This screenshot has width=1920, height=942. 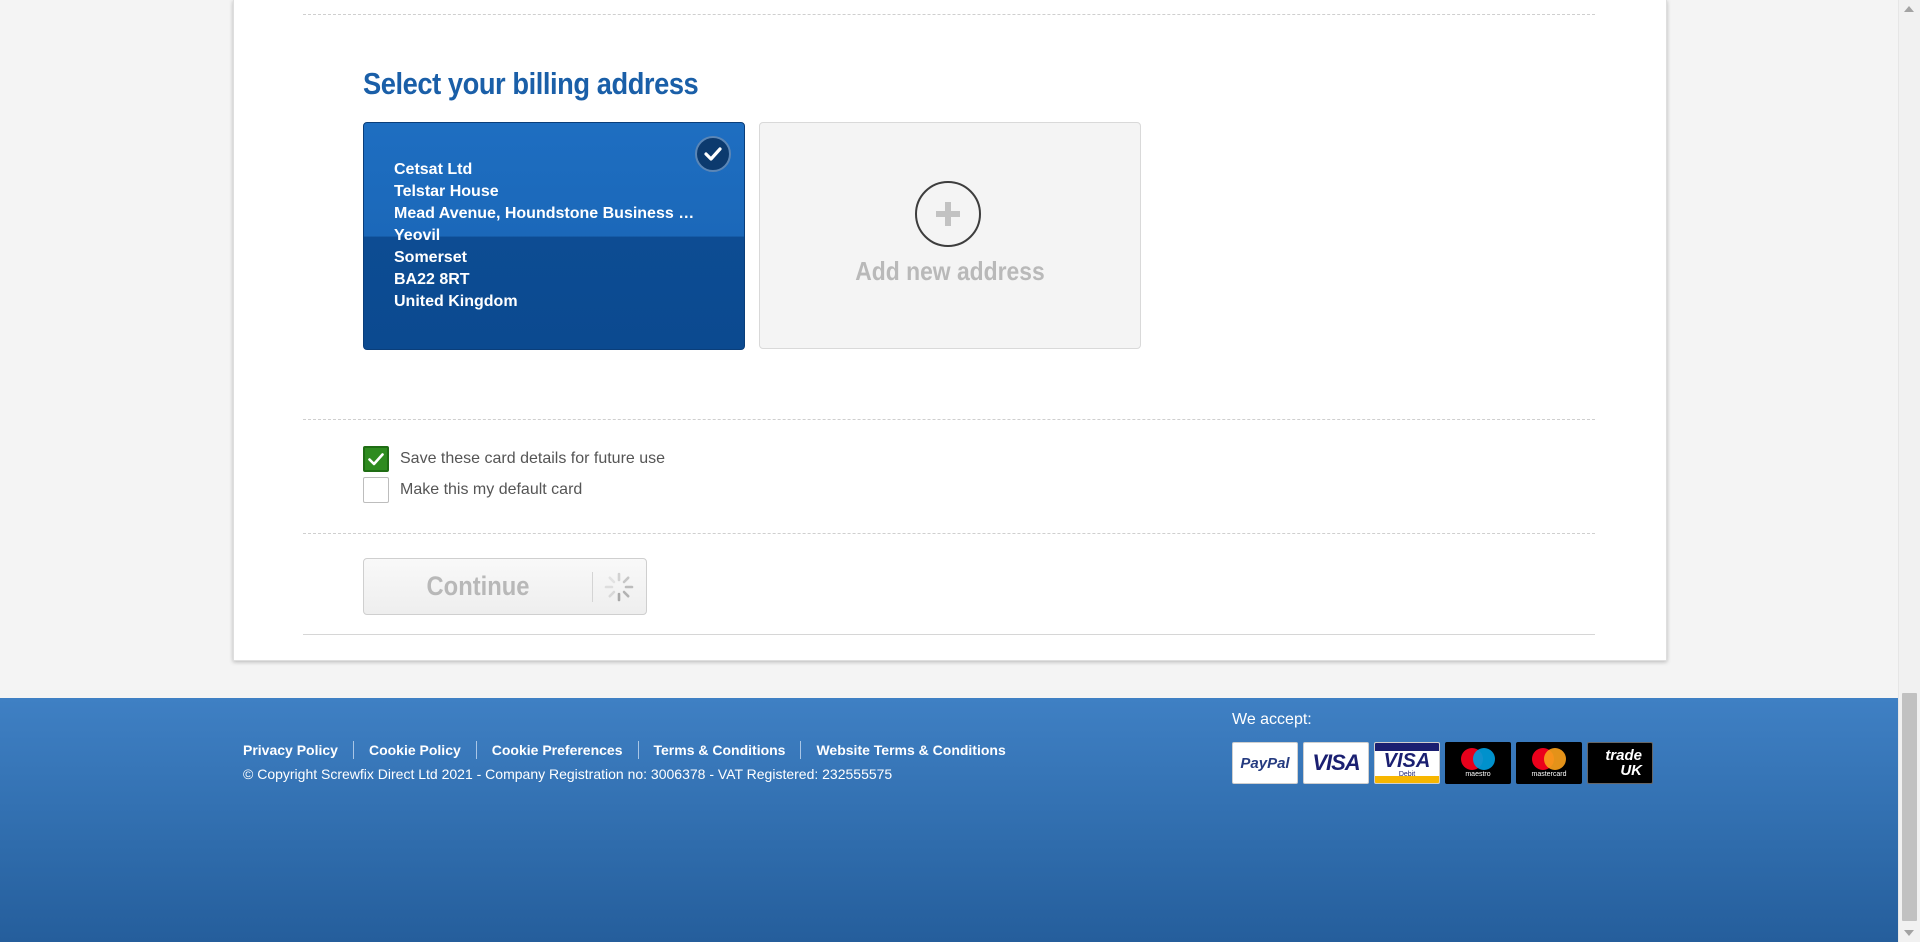 What do you see at coordinates (1478, 763) in the screenshot?
I see `maestro-logo: maestro` at bounding box center [1478, 763].